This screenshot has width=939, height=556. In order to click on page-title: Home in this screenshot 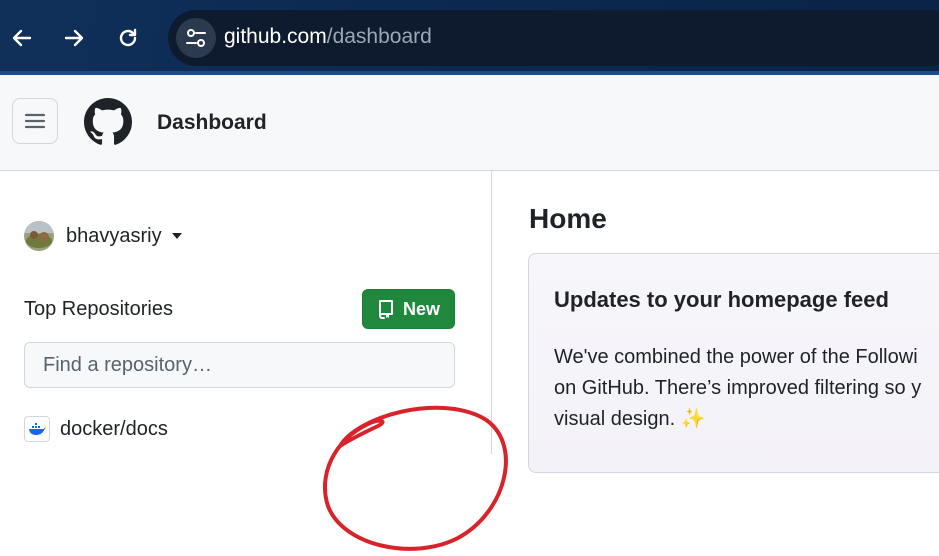, I will do `click(568, 218)`.